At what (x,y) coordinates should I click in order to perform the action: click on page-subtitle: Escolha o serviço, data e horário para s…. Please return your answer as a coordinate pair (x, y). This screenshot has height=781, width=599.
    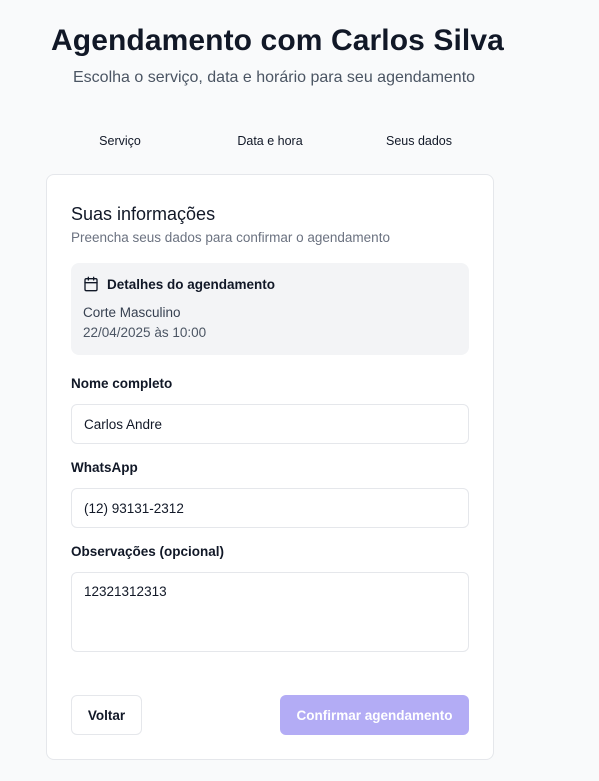
    Looking at the image, I should click on (274, 77).